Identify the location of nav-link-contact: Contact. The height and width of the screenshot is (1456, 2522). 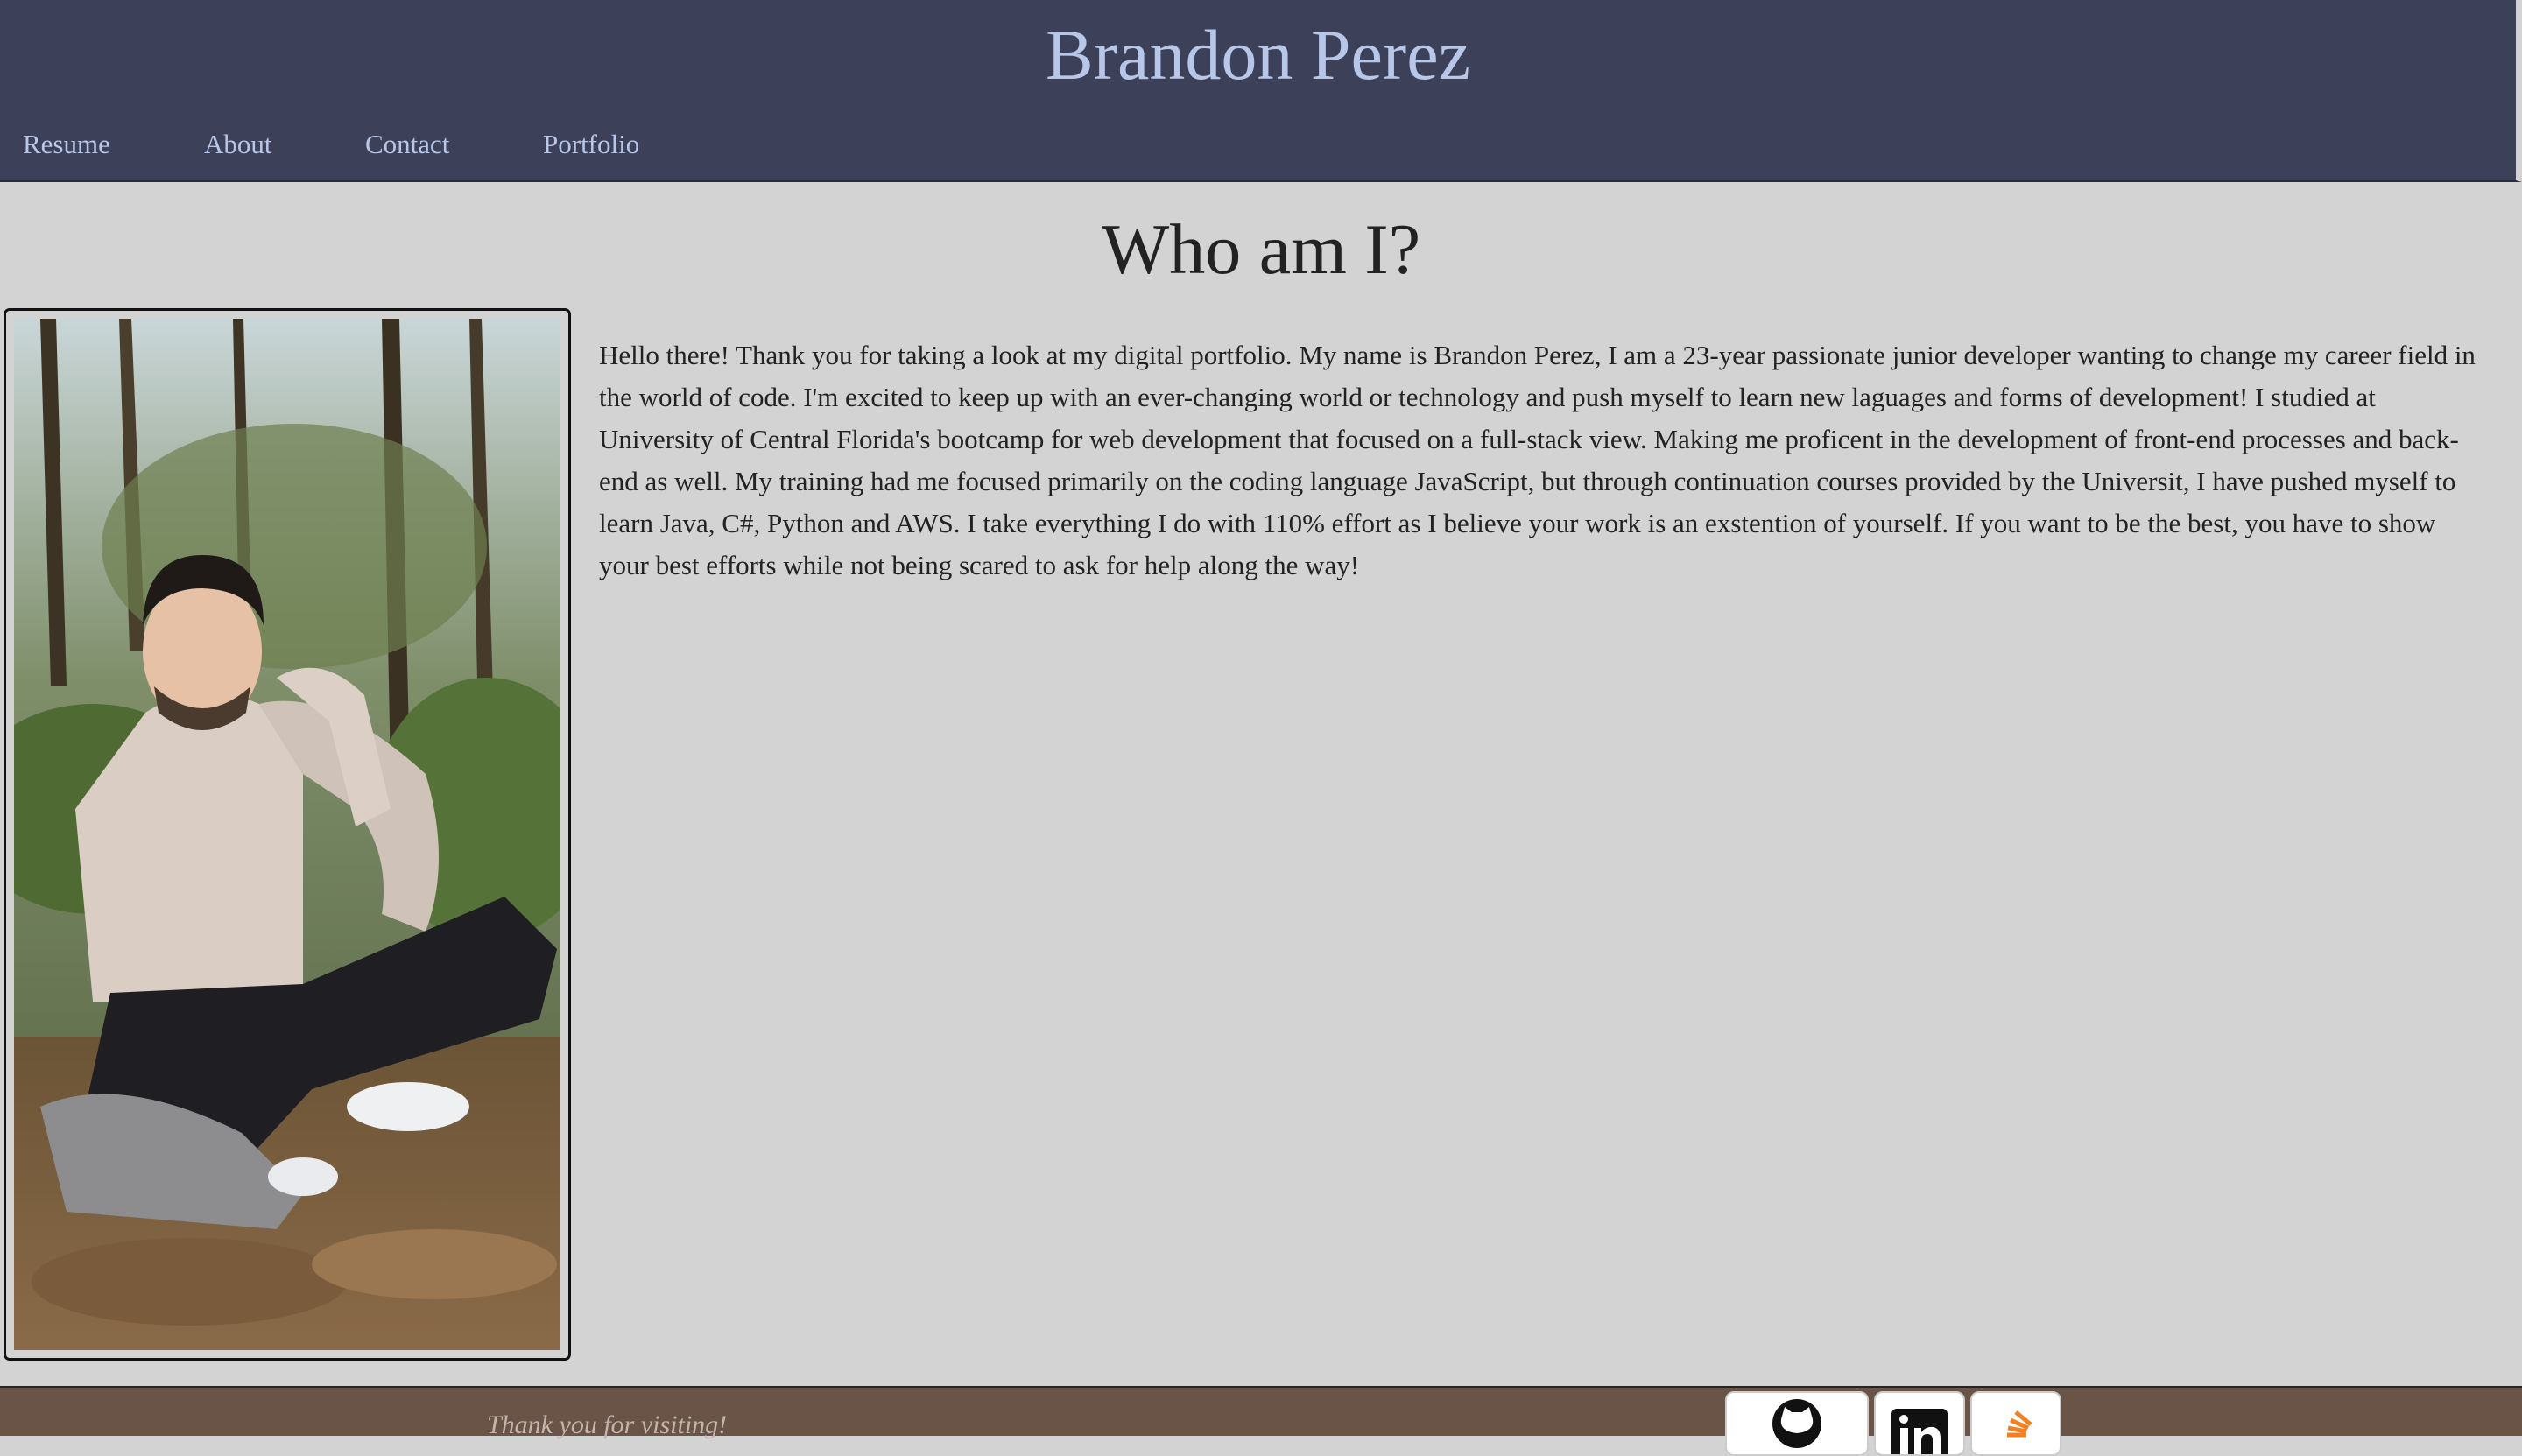
(407, 144).